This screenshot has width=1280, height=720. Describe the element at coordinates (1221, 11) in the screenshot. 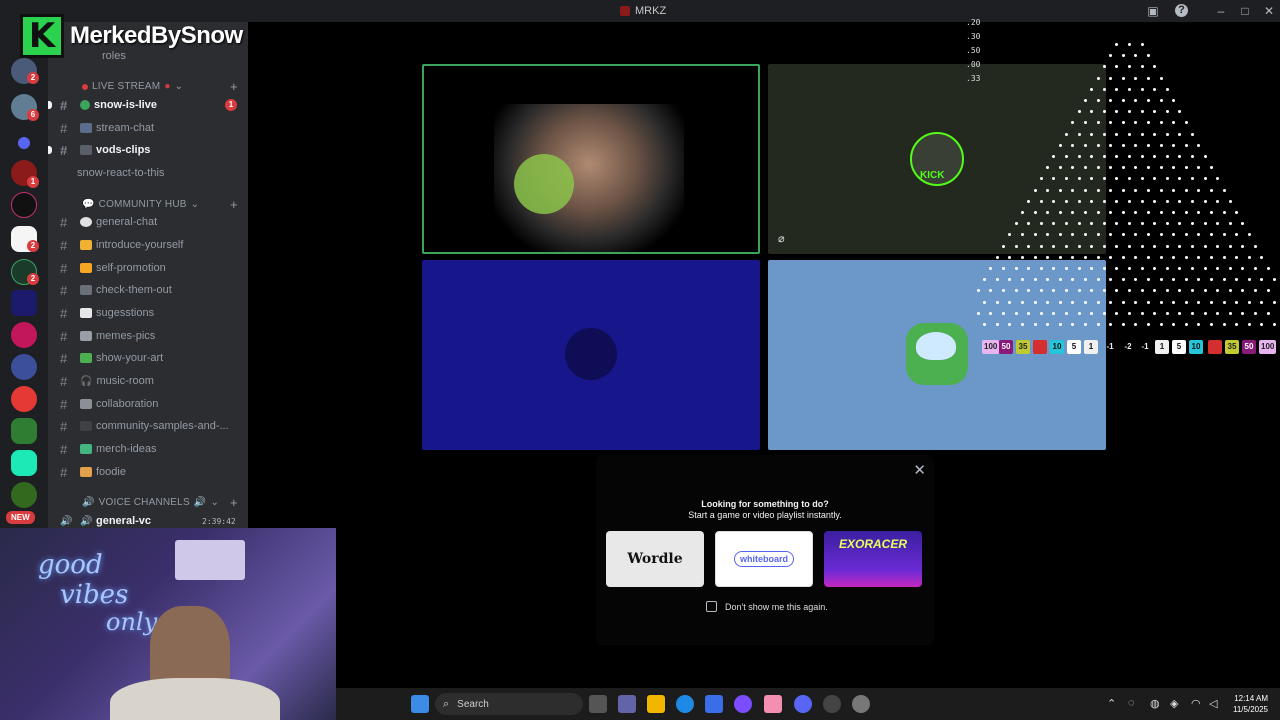

I see `minimize-button: –` at that location.